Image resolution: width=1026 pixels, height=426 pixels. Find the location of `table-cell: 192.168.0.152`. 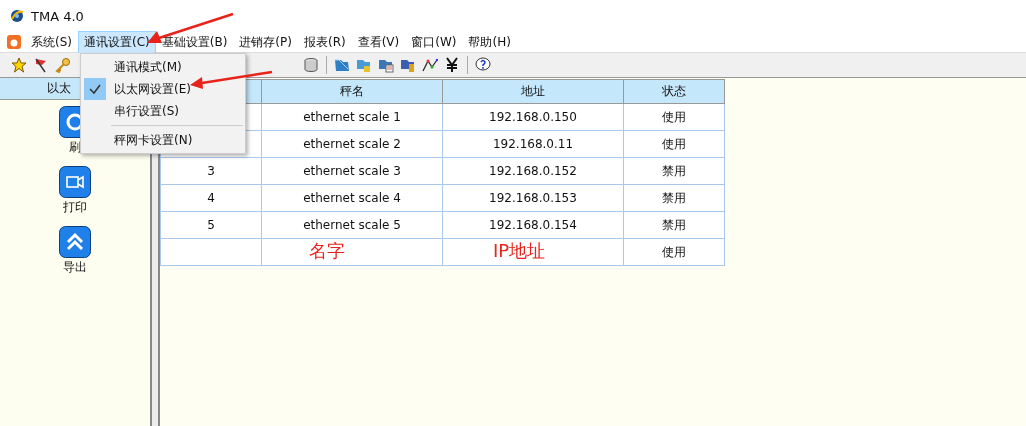

table-cell: 192.168.0.152 is located at coordinates (533, 171).